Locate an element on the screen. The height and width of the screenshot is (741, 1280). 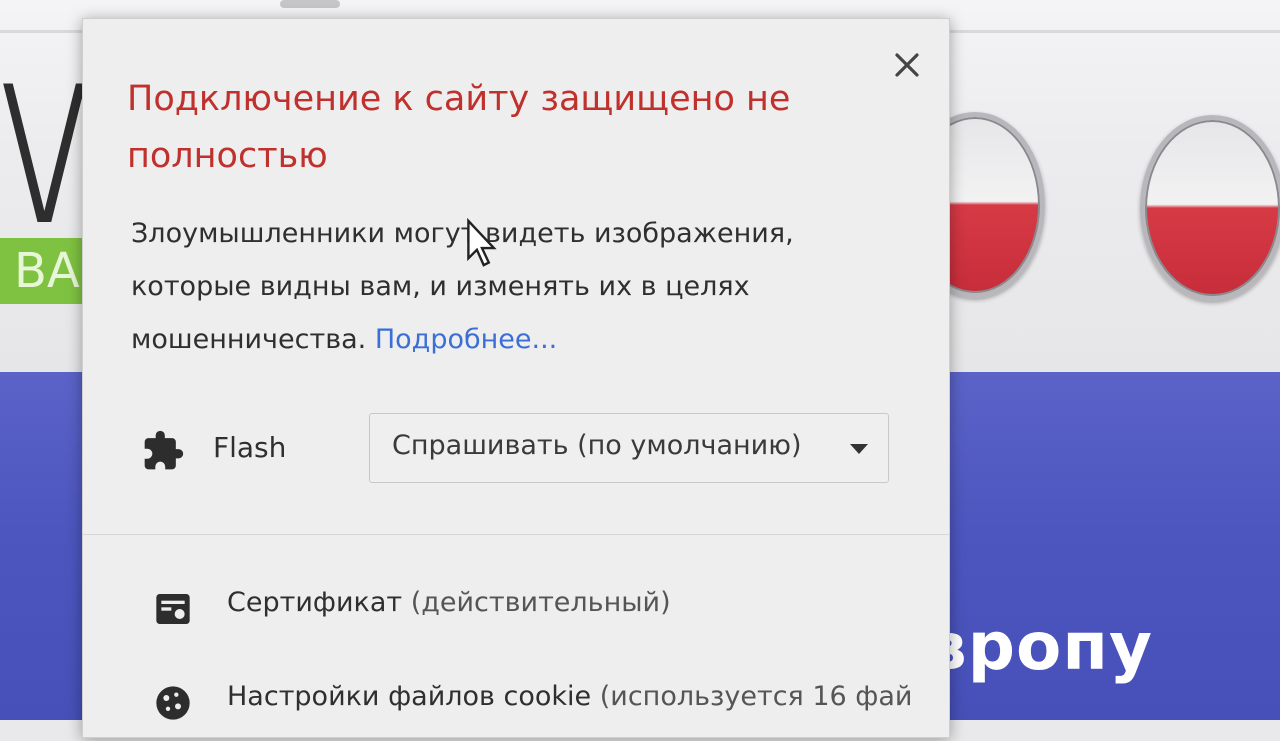
permission-label: Flash is located at coordinates (250, 447).